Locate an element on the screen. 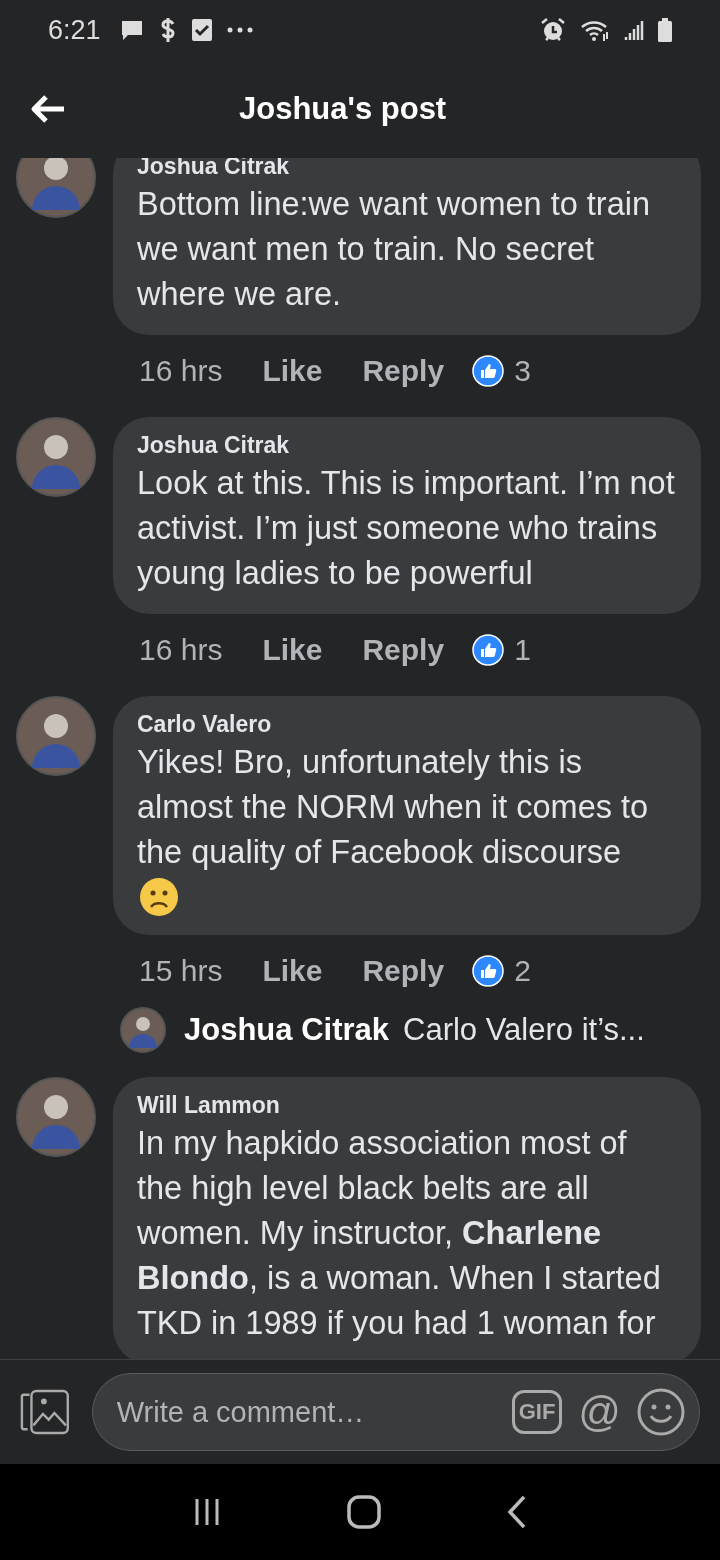 The image size is (720, 1560). checkbox-icon is located at coordinates (201, 30).